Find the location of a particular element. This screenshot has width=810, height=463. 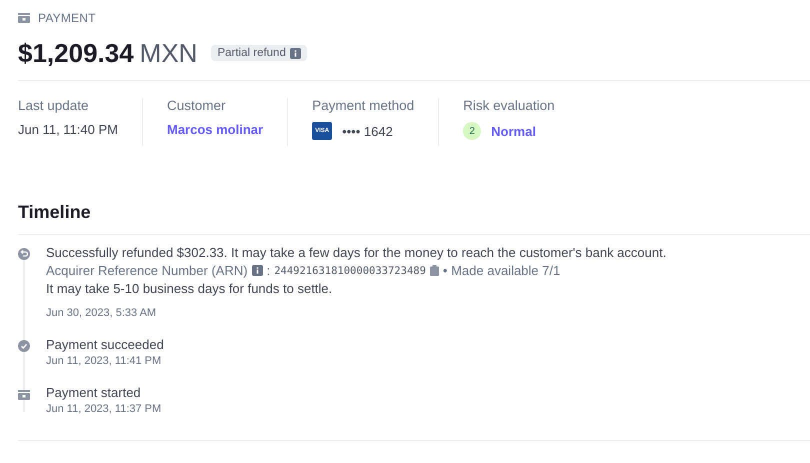

currency-code: MXN is located at coordinates (169, 53).